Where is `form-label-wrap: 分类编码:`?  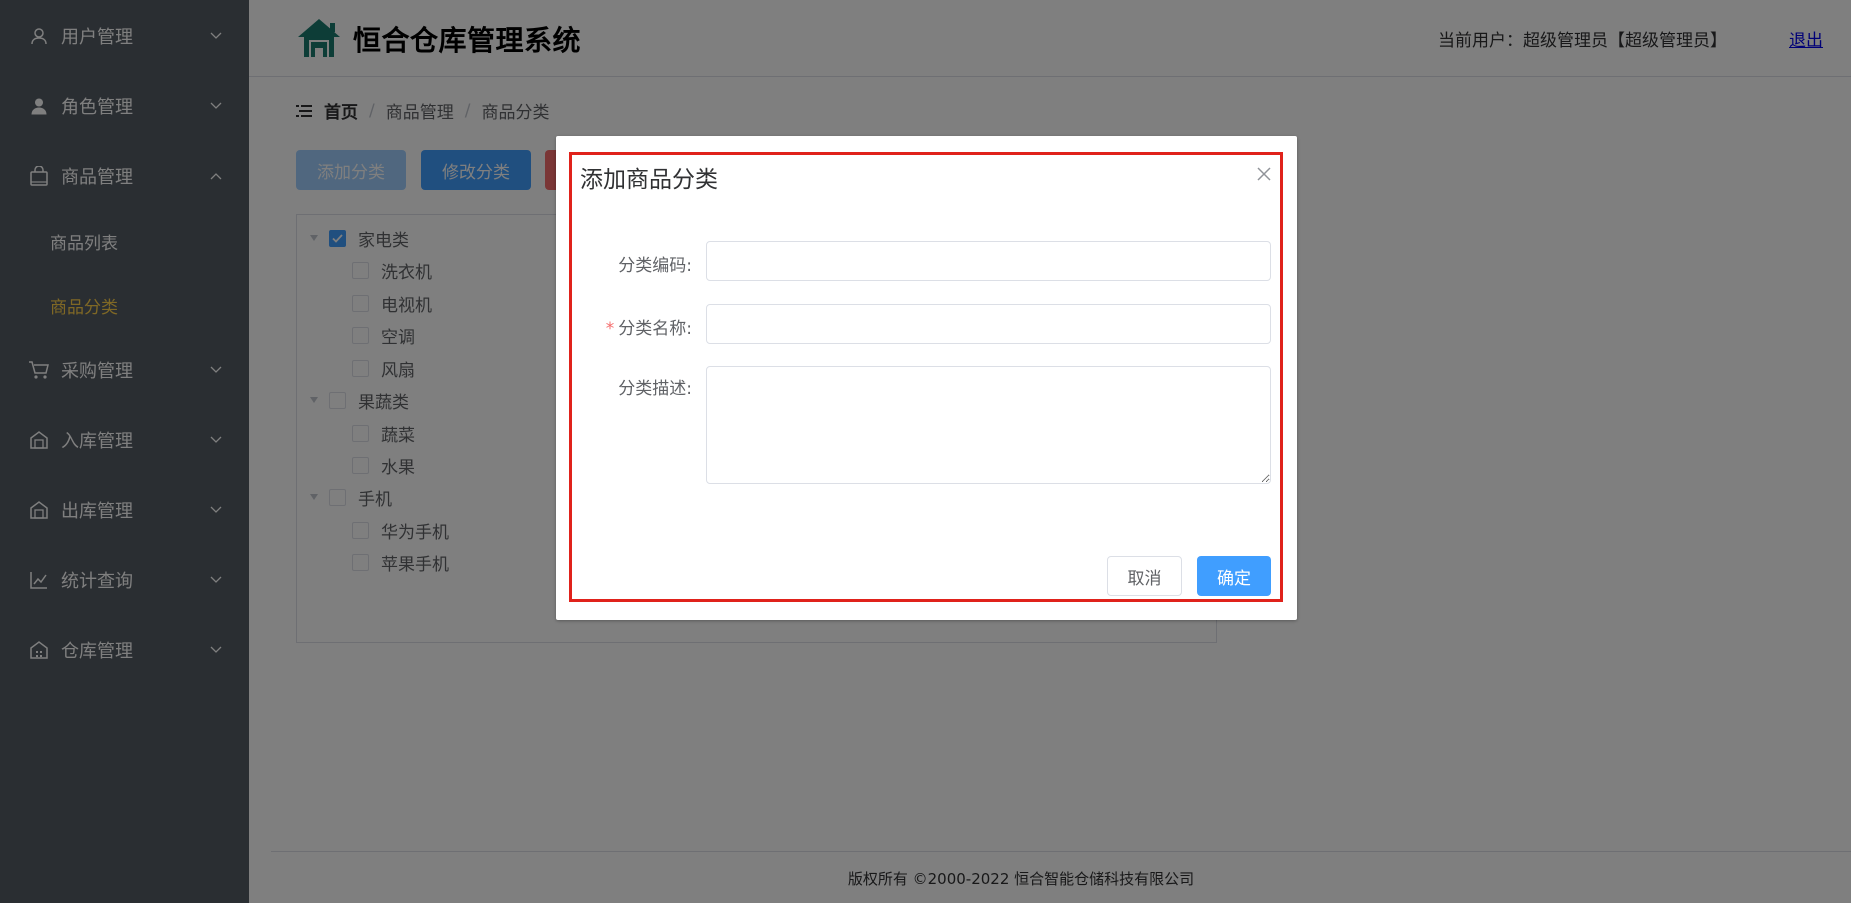
form-label-wrap: 分类编码: is located at coordinates (636, 261).